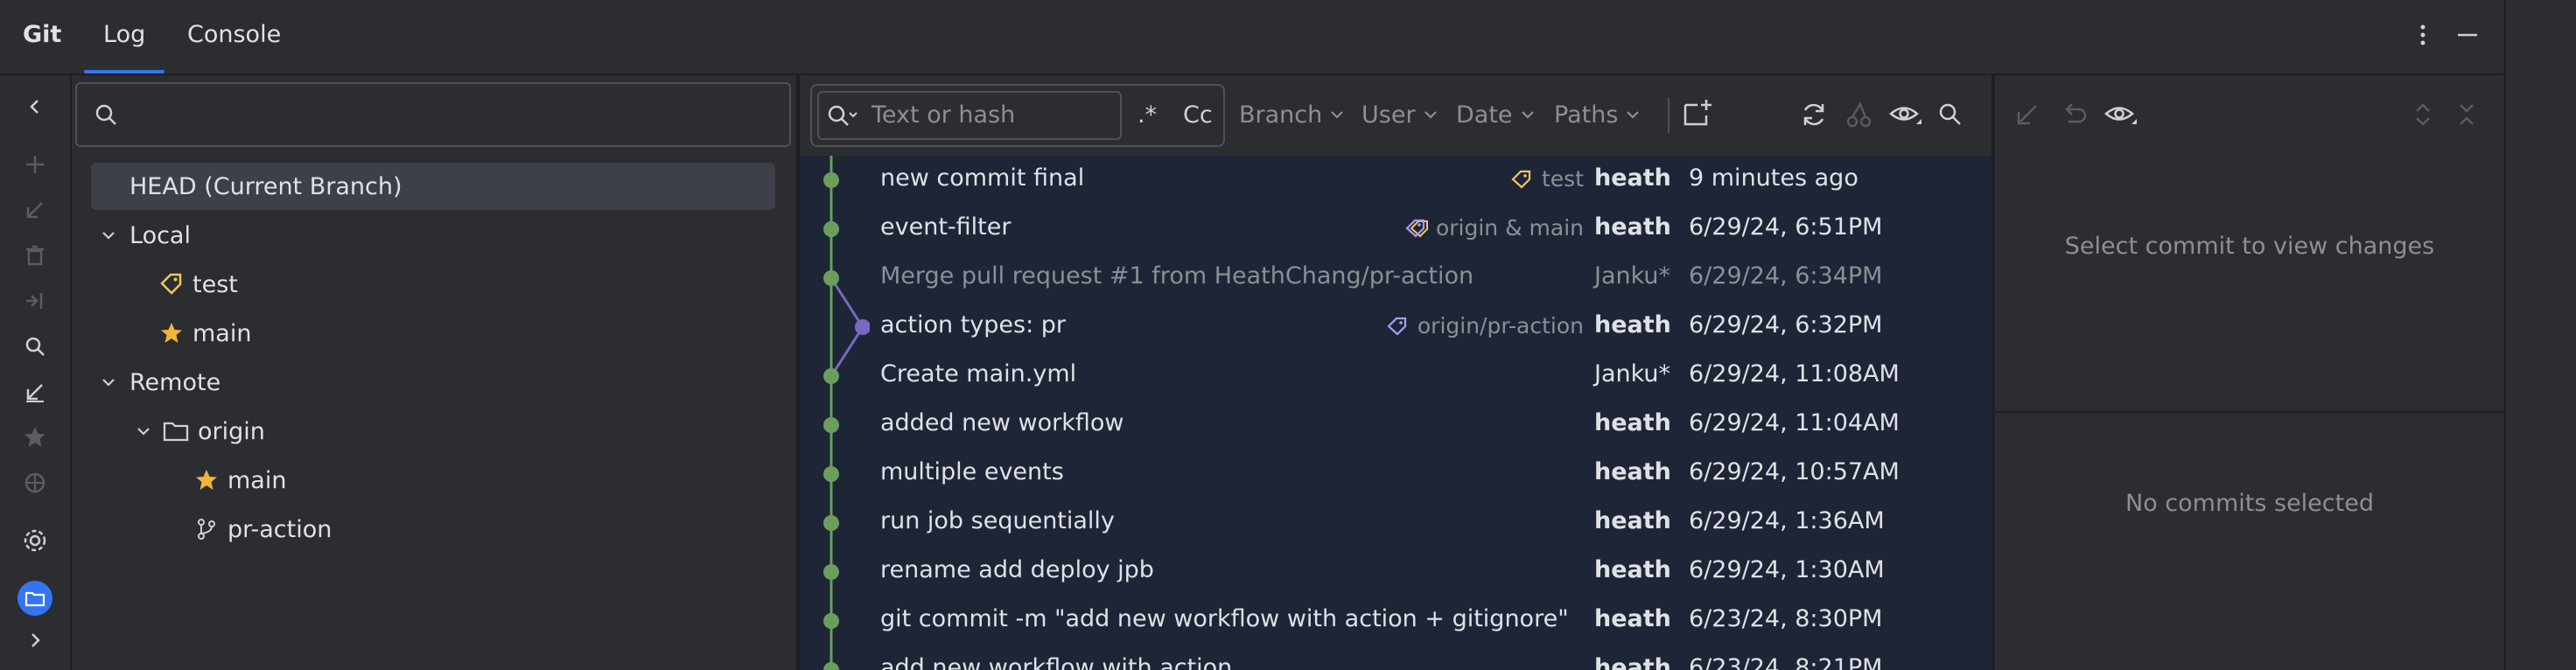  Describe the element at coordinates (198, 284) in the screenshot. I see `branch-item-test: test` at that location.